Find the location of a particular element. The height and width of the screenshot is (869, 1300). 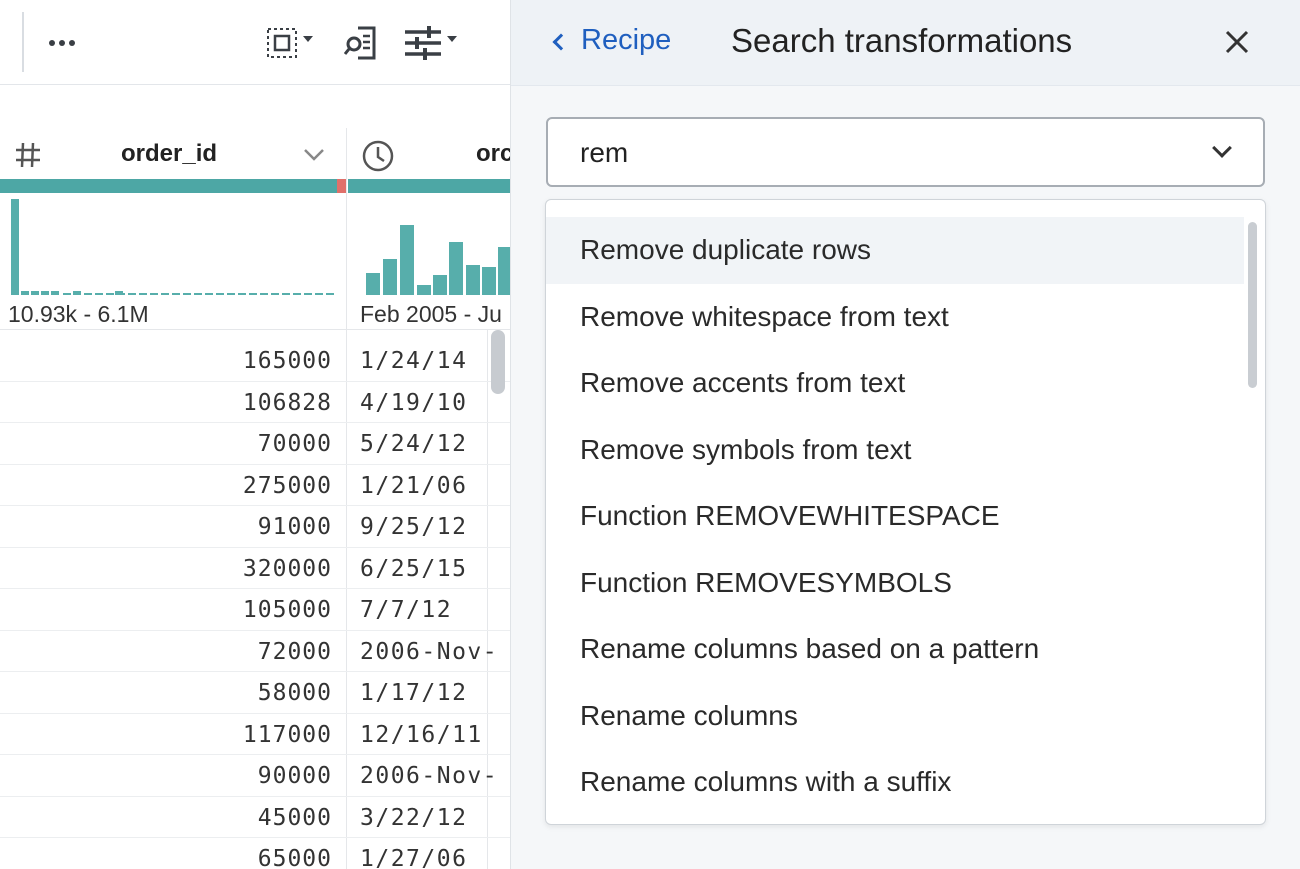

grid-toolbar is located at coordinates (255, 42).